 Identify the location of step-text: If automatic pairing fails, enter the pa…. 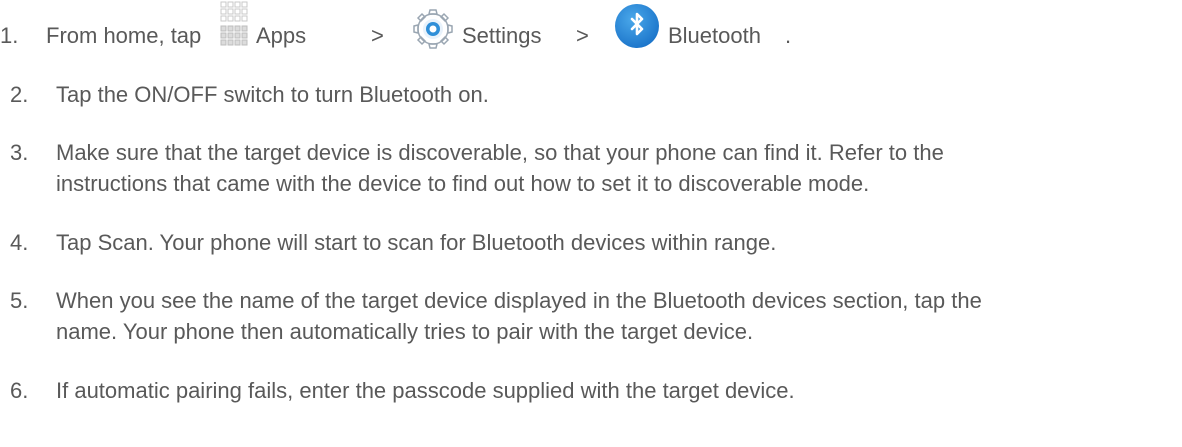
(425, 390).